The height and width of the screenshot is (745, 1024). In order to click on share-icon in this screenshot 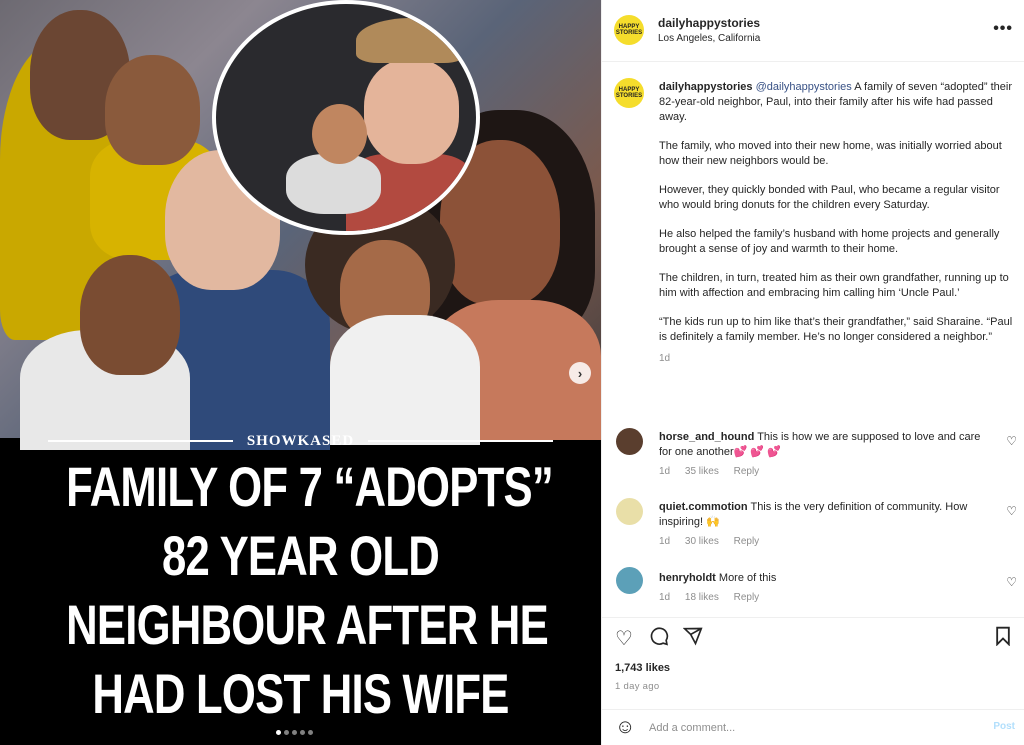, I will do `click(692, 639)`.